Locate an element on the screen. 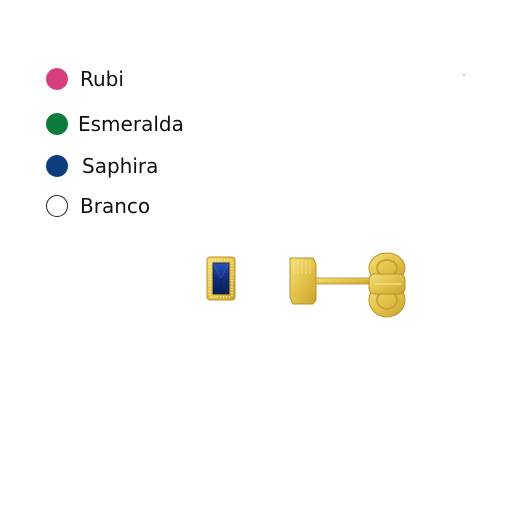 The width and height of the screenshot is (529, 529). legend-item-saphira: Saphira is located at coordinates (102, 166).